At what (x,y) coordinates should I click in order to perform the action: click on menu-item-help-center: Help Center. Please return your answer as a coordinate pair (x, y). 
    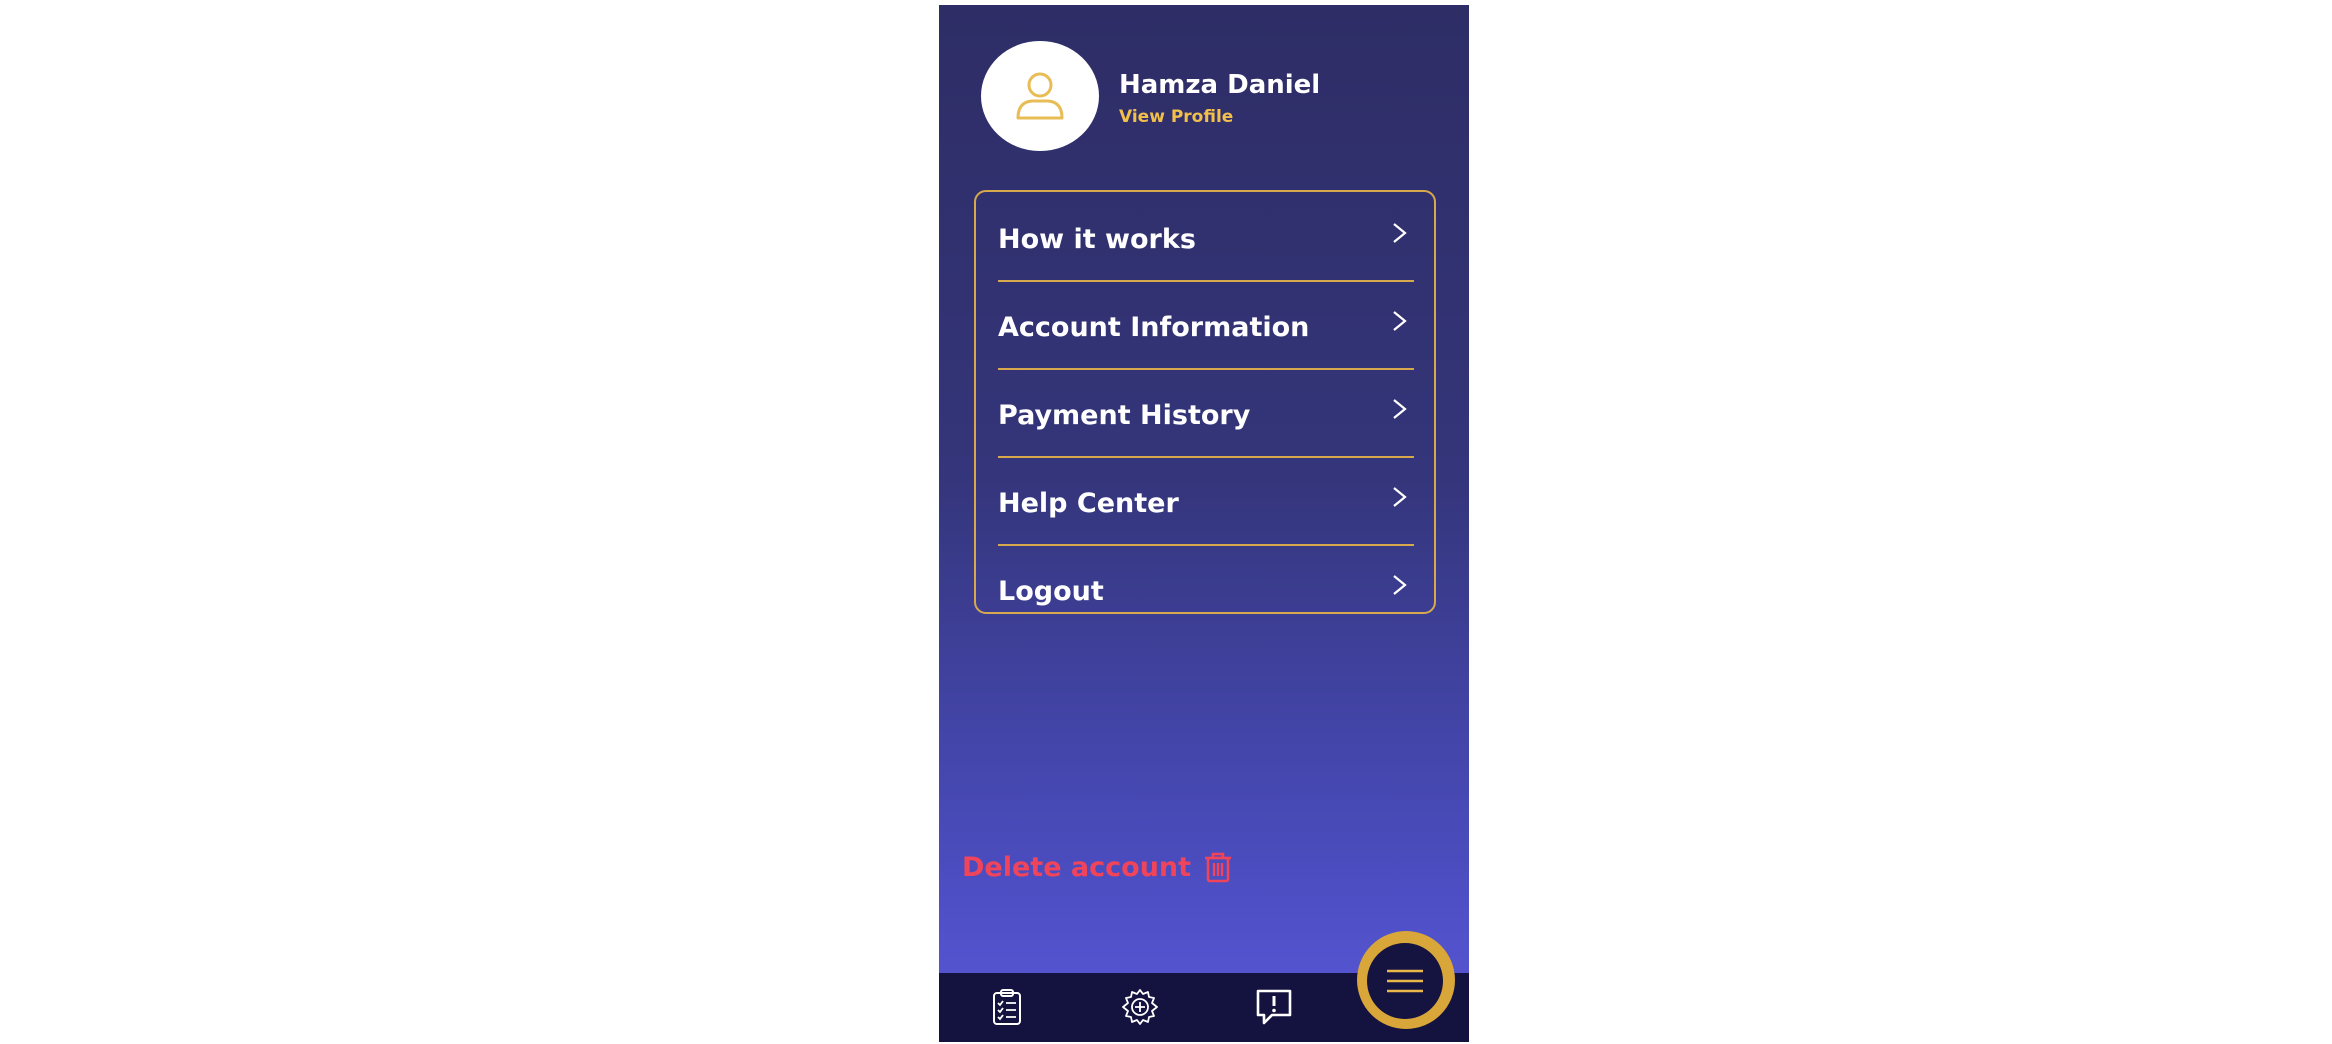
    Looking at the image, I should click on (1206, 501).